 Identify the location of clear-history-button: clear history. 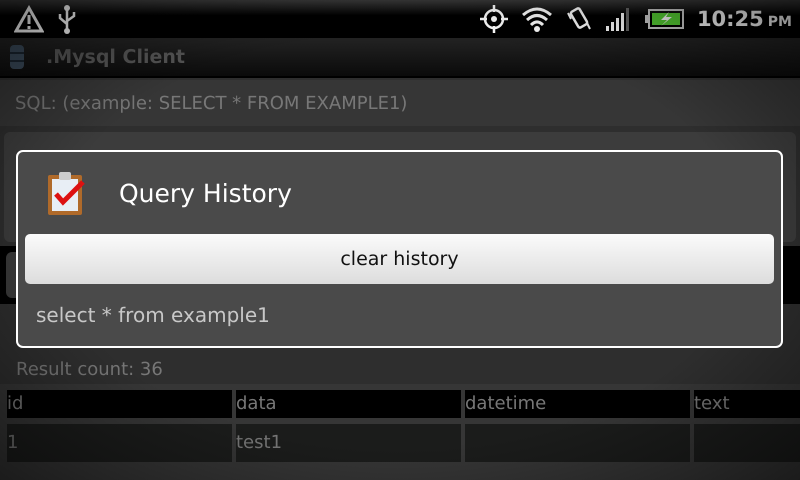
(399, 259).